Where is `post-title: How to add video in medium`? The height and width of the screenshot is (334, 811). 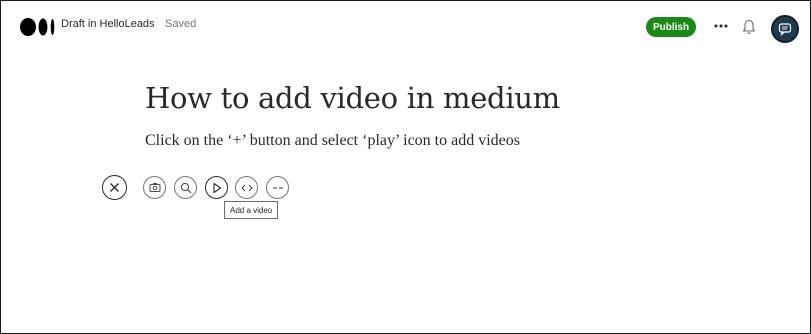
post-title: How to add video in medium is located at coordinates (352, 98).